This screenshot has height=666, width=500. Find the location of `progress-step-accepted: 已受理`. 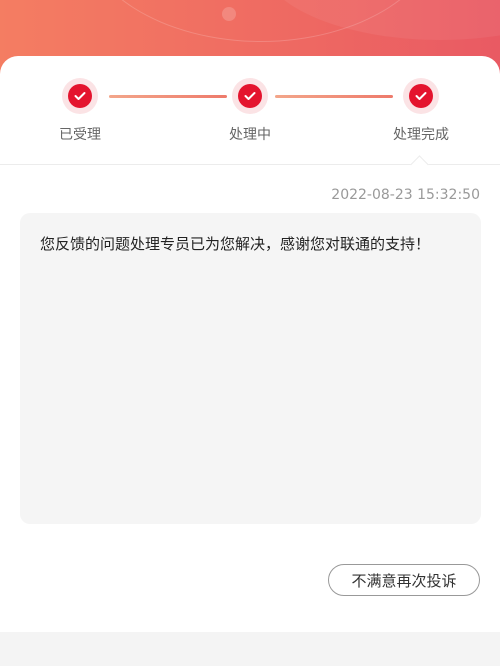

progress-step-accepted: 已受理 is located at coordinates (80, 111).